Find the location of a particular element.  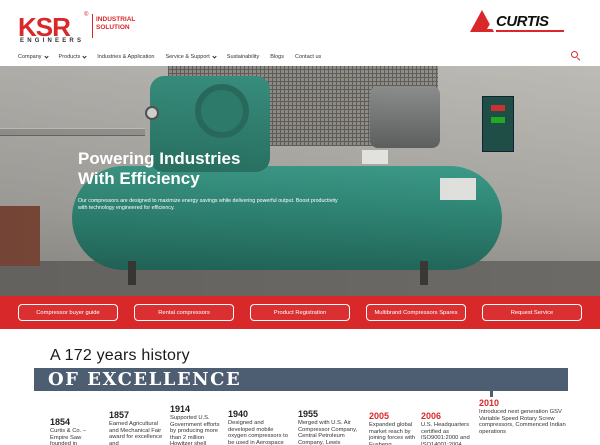

nav-label: Industries & Application is located at coordinates (126, 57).